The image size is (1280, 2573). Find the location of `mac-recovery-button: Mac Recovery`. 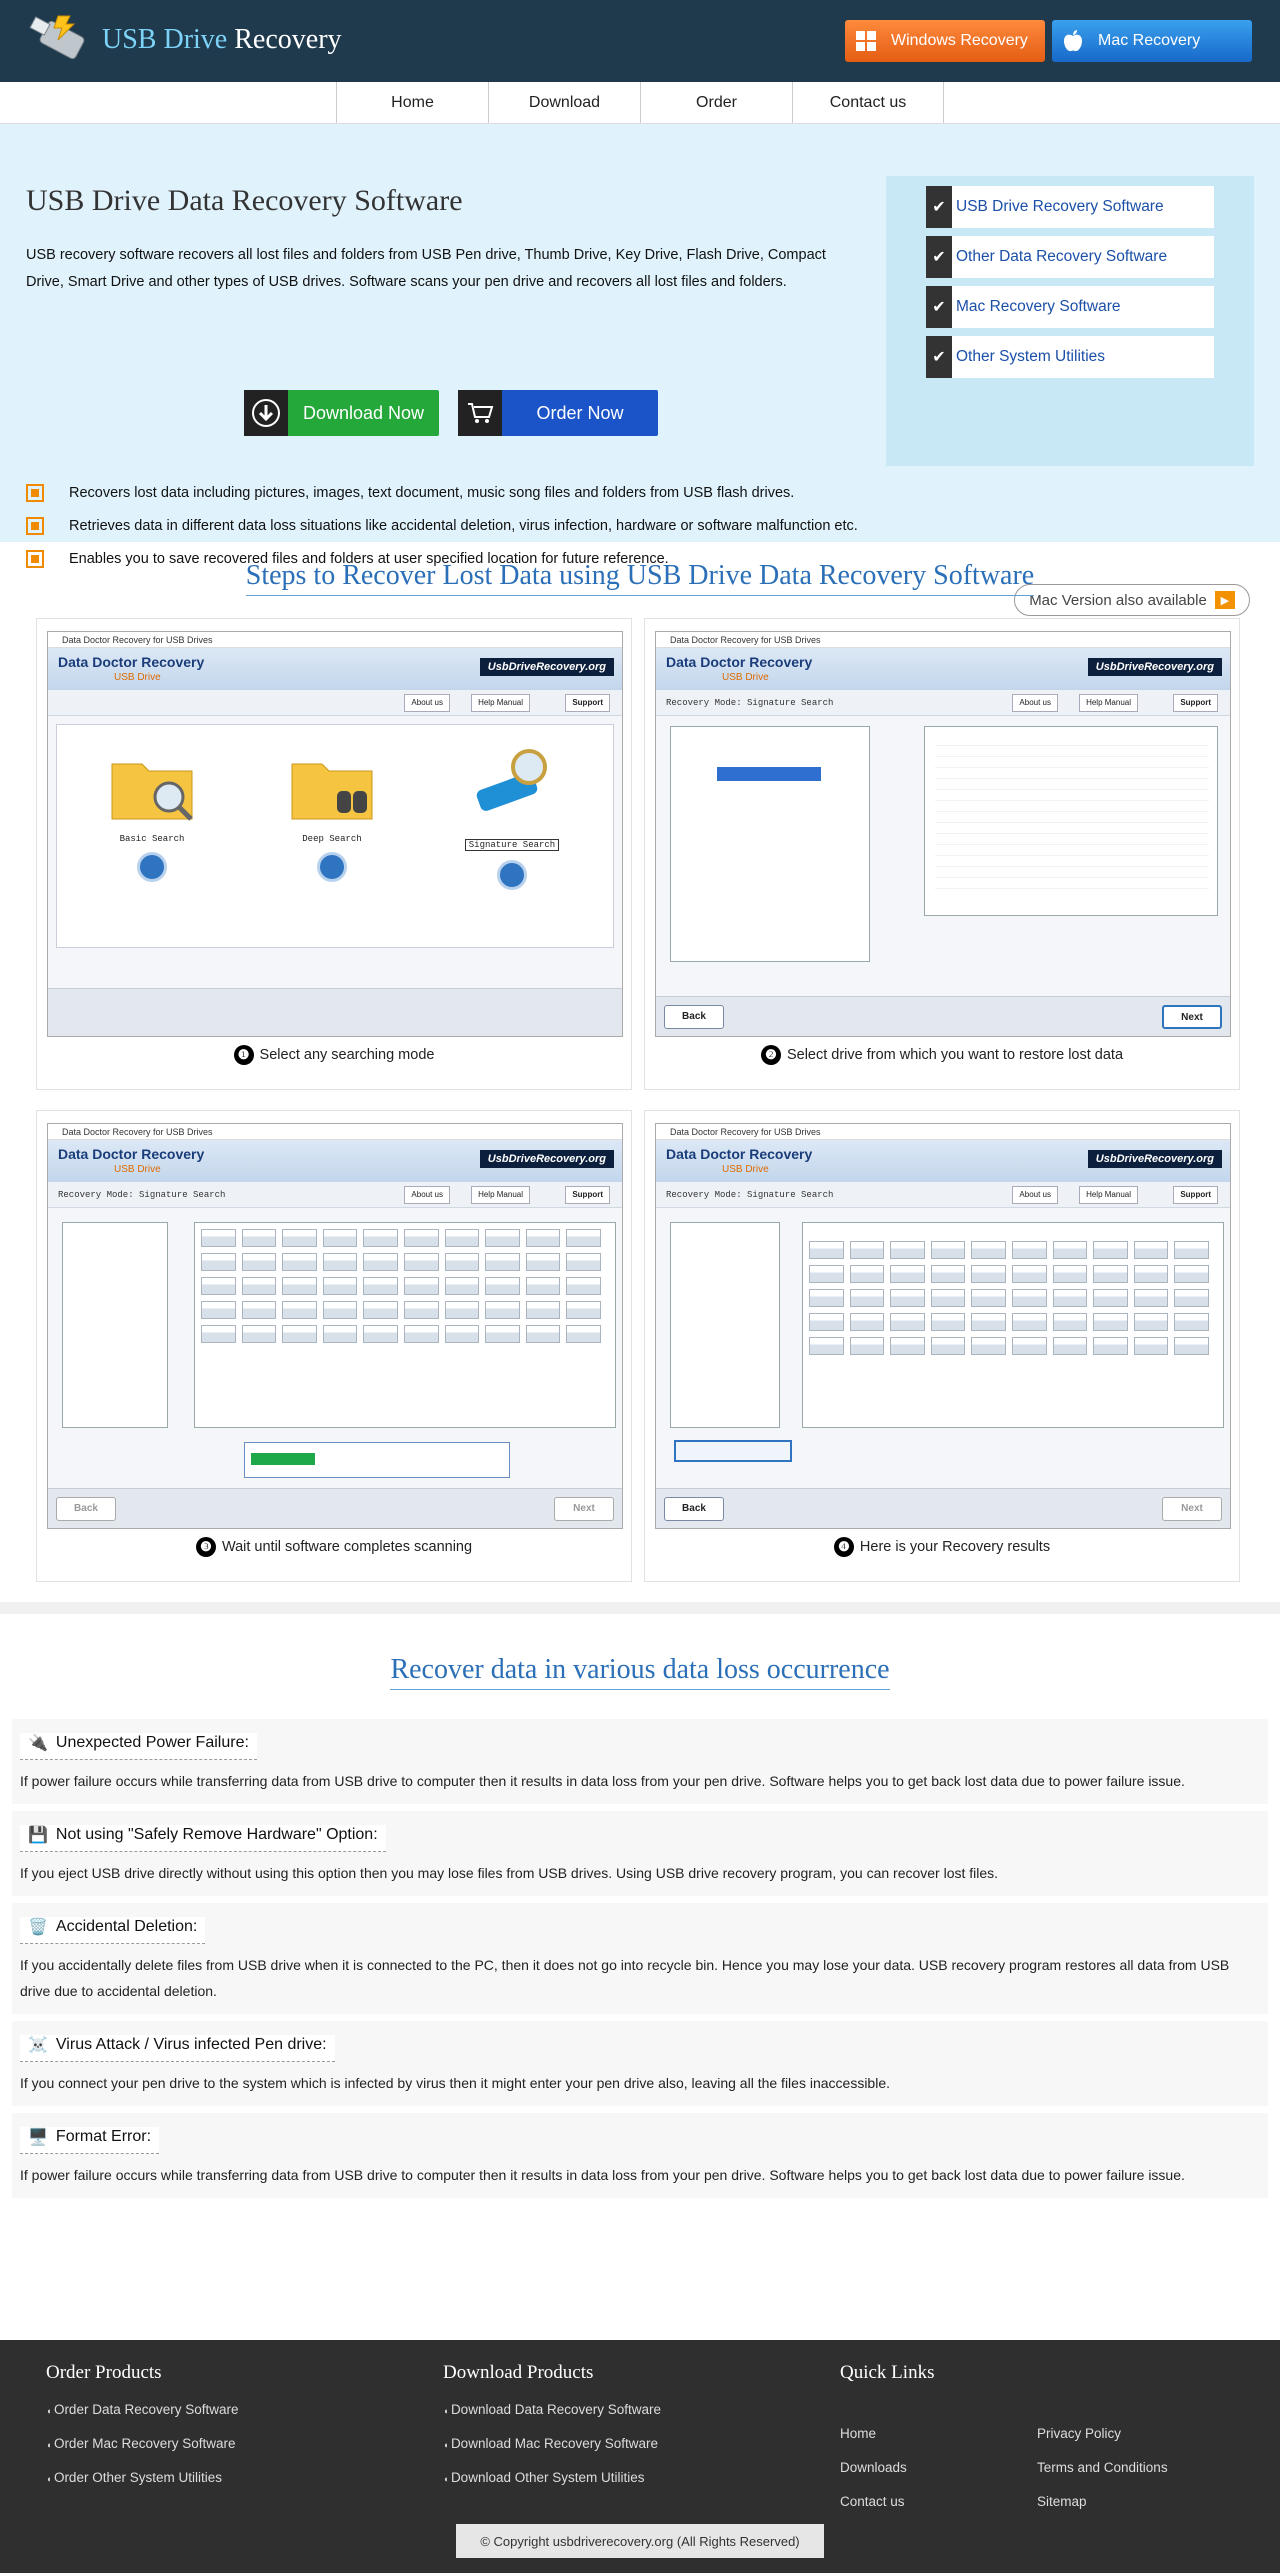

mac-recovery-button: Mac Recovery is located at coordinates (1152, 41).